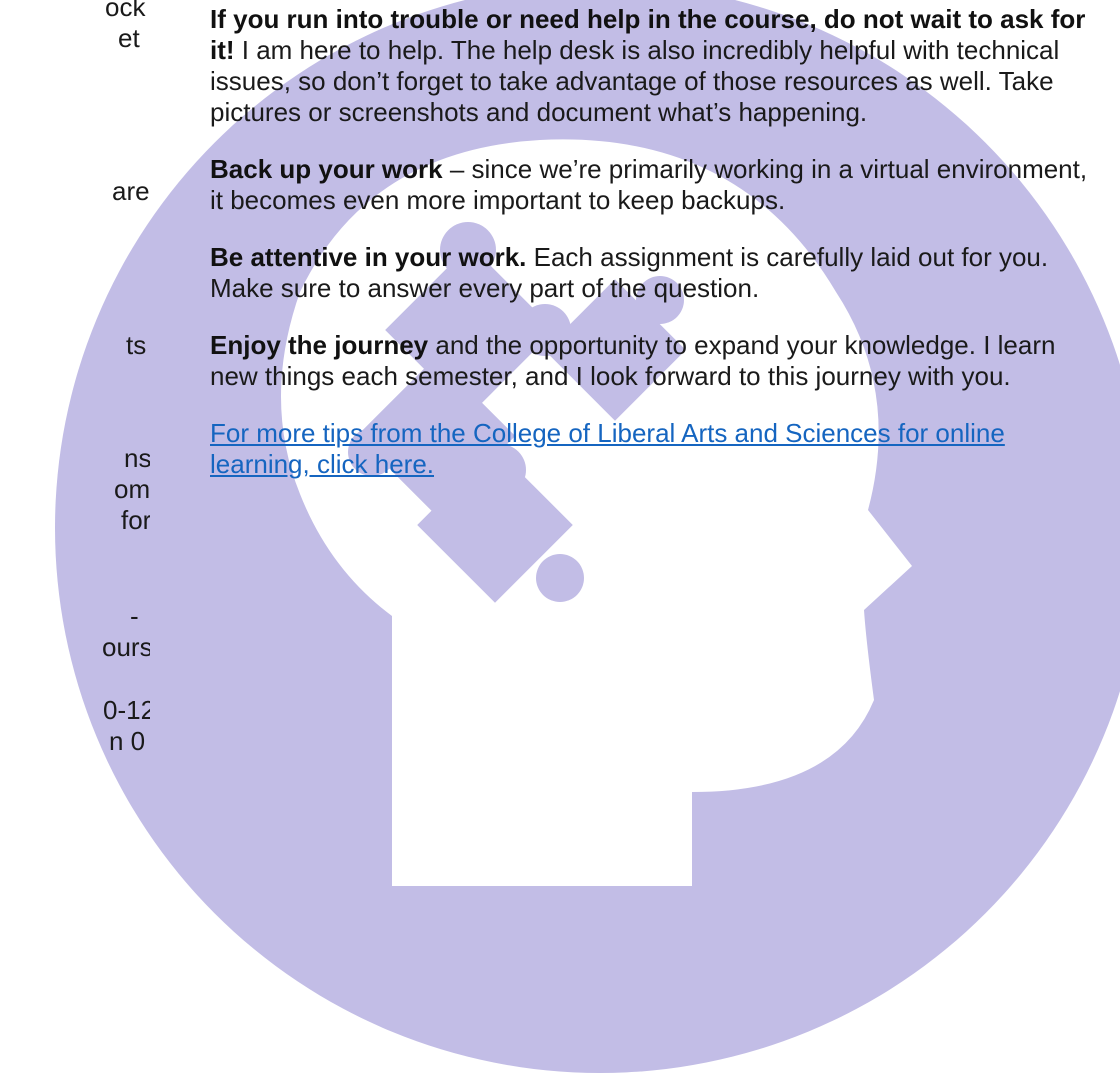 This screenshot has height=1078, width=1120. I want to click on text-fragment: 0-12, so click(126, 710).